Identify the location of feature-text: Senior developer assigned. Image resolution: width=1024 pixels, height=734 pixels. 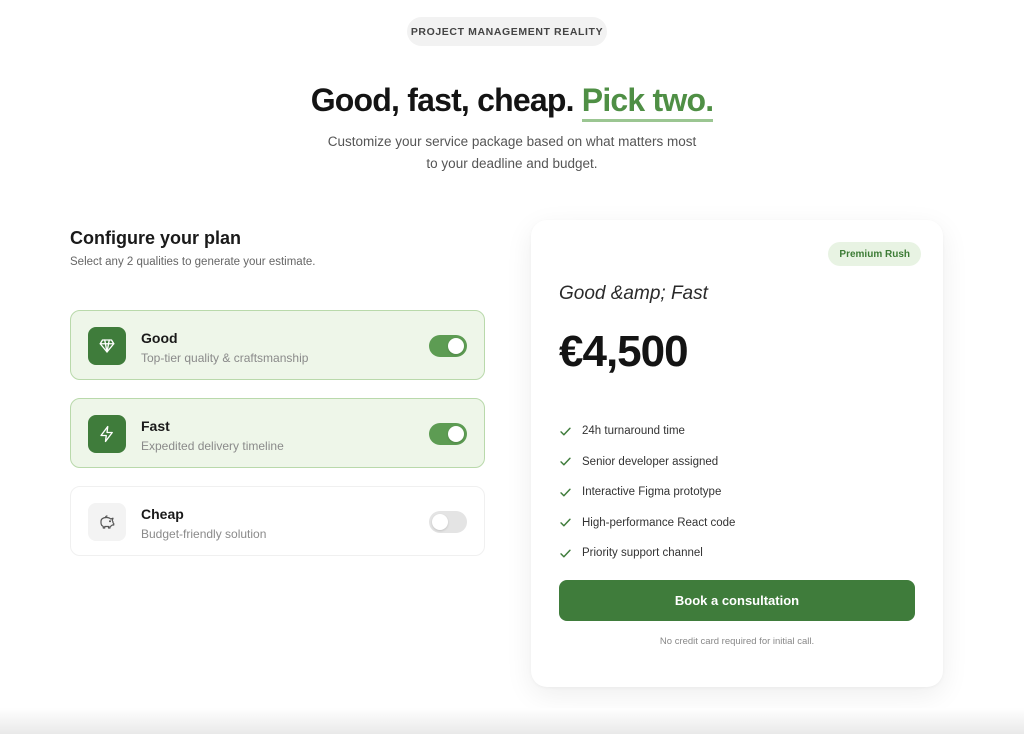
(650, 461).